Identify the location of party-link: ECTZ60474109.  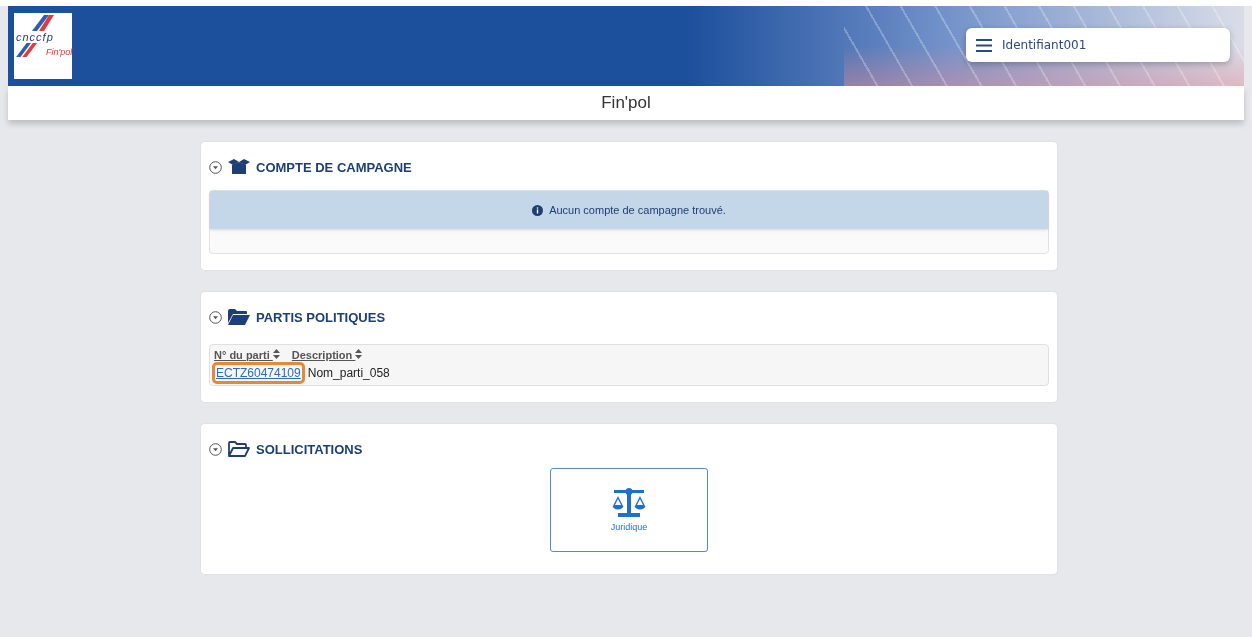
(258, 373).